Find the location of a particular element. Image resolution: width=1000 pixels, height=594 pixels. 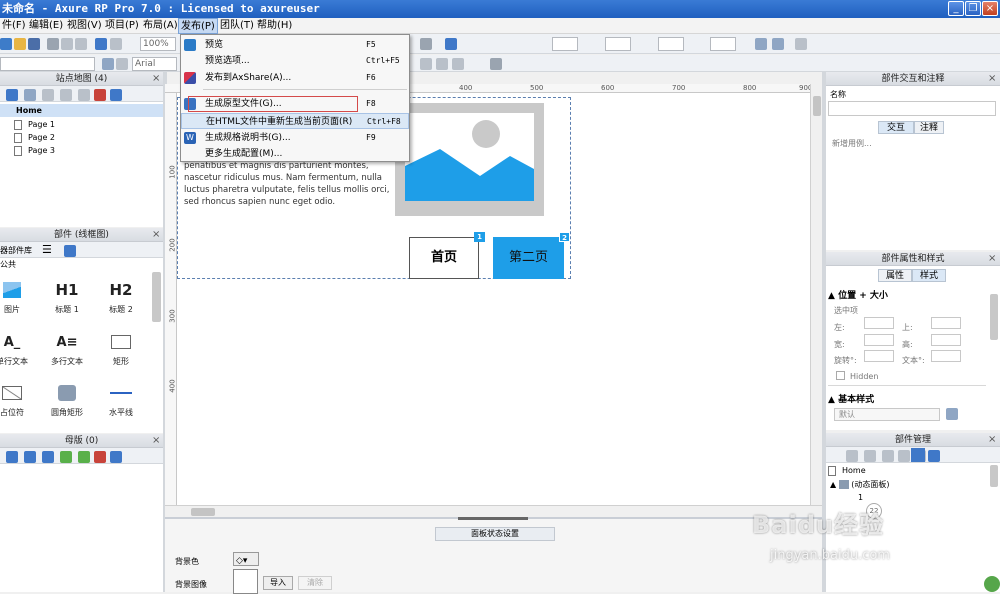

align-left-icon is located at coordinates (426, 64).